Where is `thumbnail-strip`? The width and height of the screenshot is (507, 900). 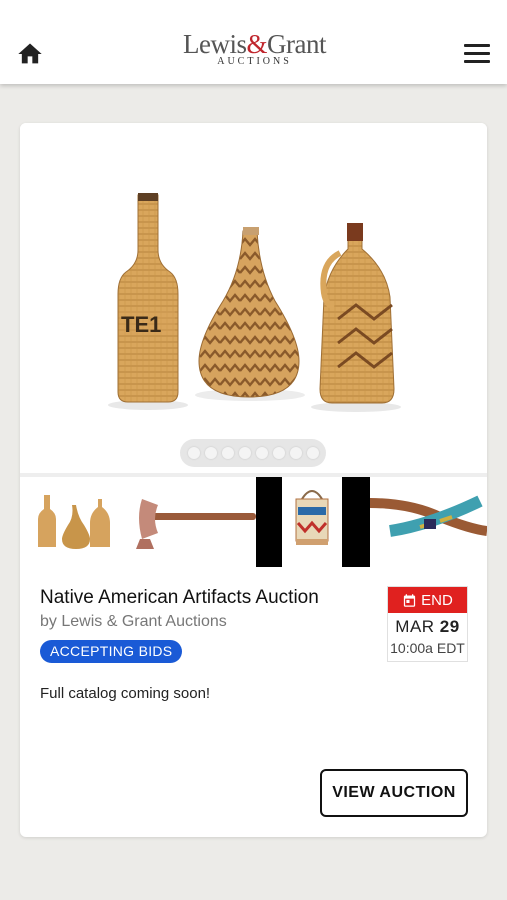
thumbnail-strip is located at coordinates (253, 522).